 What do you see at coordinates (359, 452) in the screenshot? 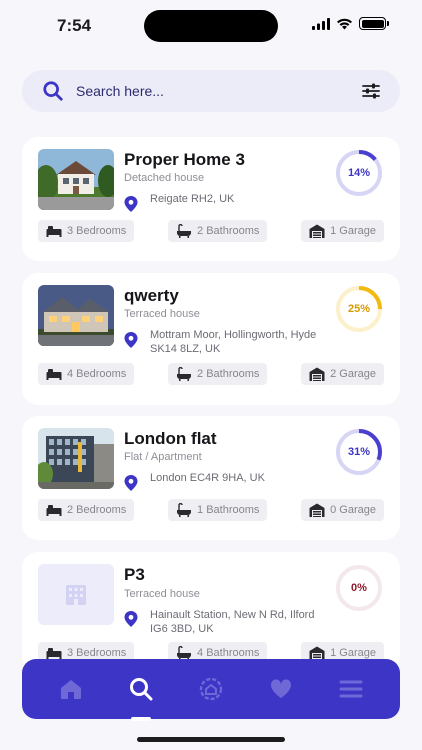
I see `progress-label: 31%` at bounding box center [359, 452].